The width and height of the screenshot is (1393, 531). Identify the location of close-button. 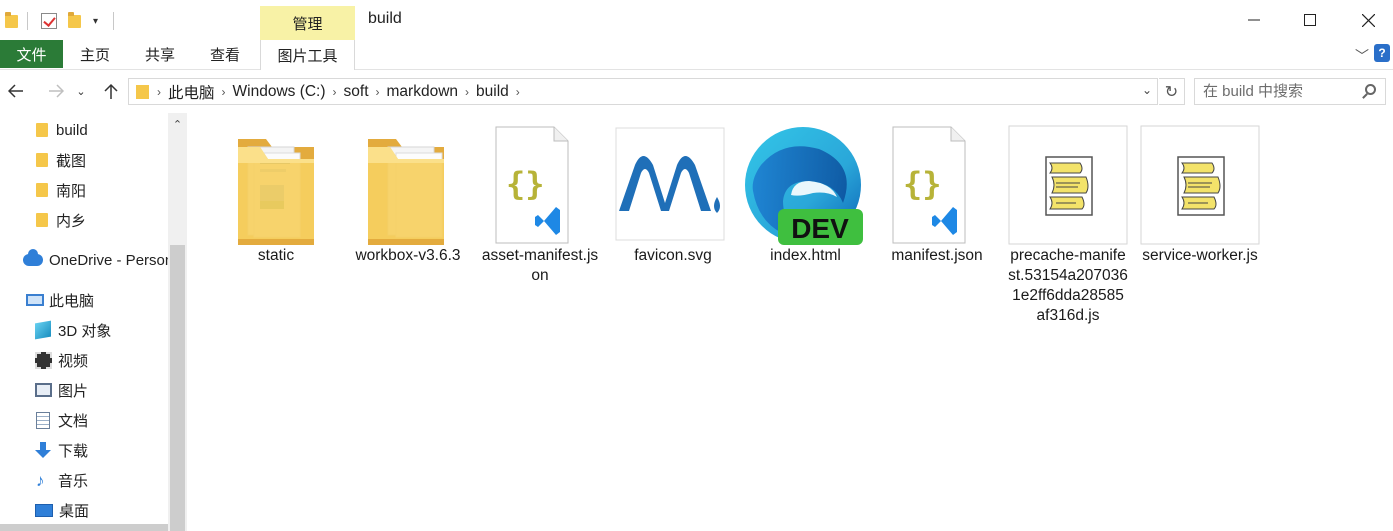
(1368, 20).